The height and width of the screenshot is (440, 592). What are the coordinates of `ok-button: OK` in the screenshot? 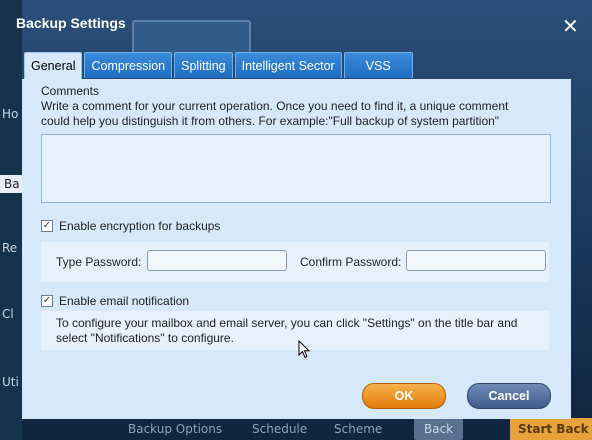 It's located at (404, 396).